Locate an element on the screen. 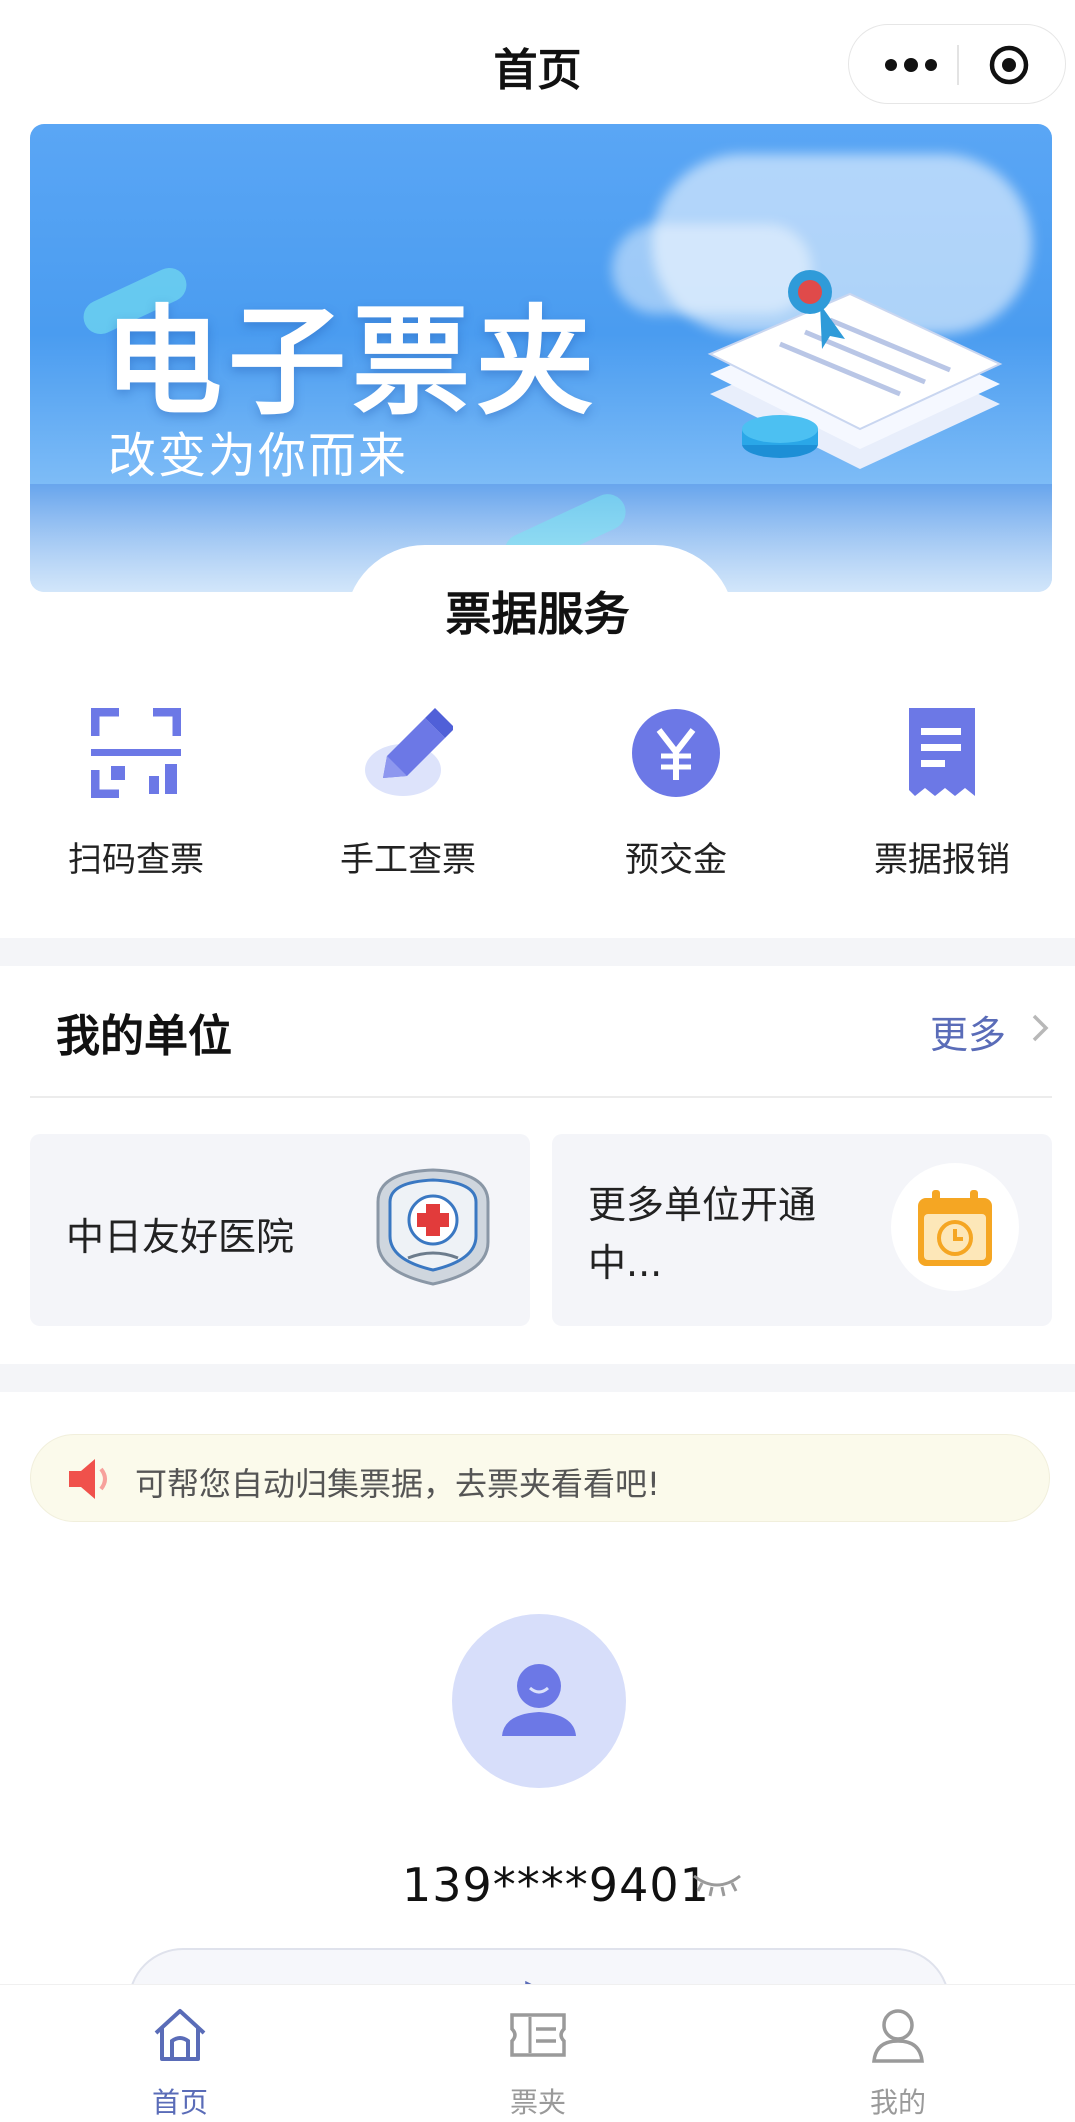 This screenshot has height=2122, width=1075. tab-ticket-folder: 票夹 is located at coordinates (538, 2053).